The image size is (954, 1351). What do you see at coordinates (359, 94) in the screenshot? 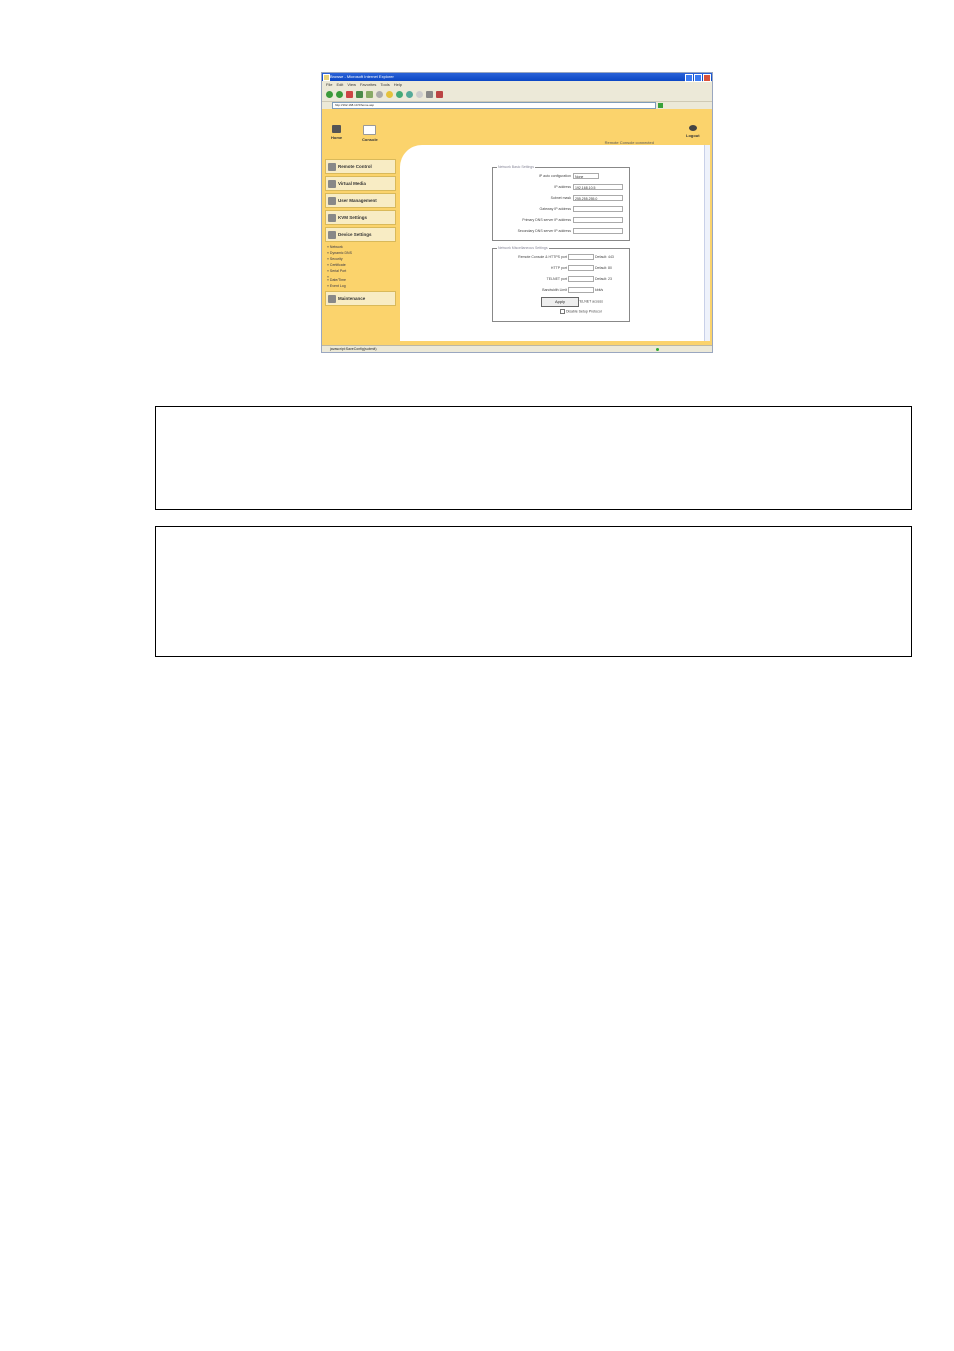
I see `refresh-icon` at bounding box center [359, 94].